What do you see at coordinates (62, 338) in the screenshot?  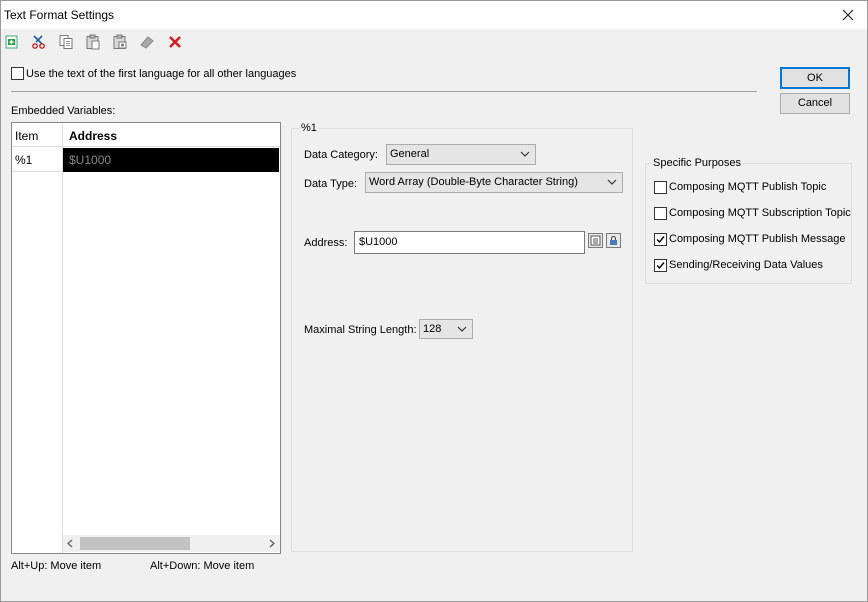 I see `column-divider` at bounding box center [62, 338].